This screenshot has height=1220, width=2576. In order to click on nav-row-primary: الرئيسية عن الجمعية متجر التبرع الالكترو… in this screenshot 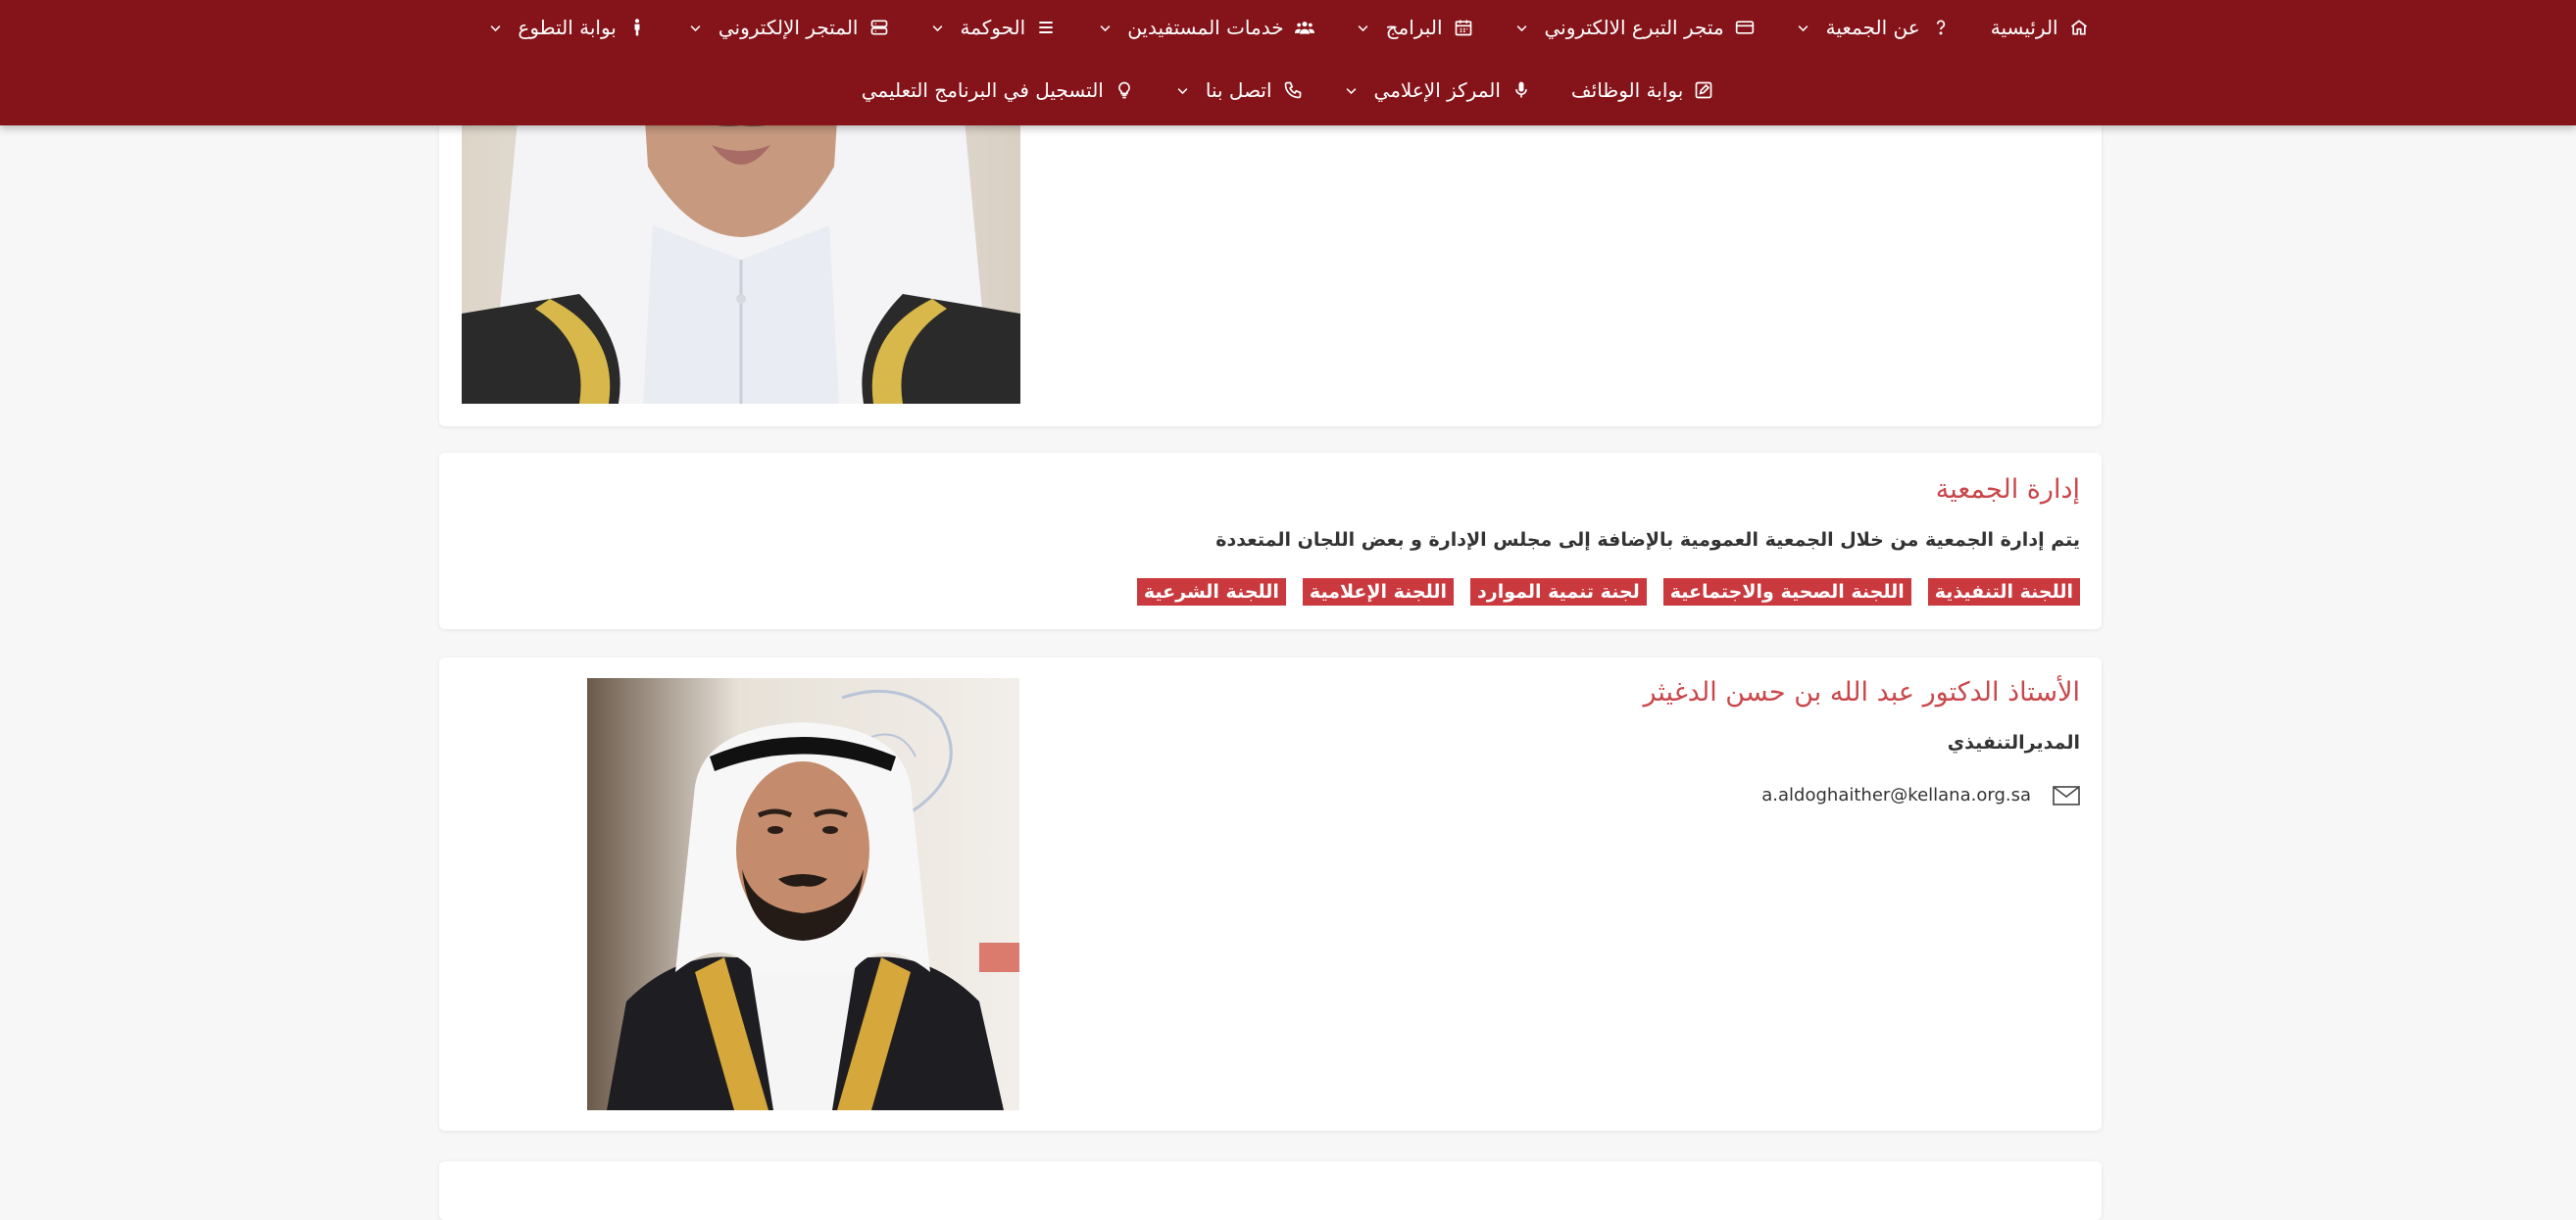, I will do `click(1288, 27)`.